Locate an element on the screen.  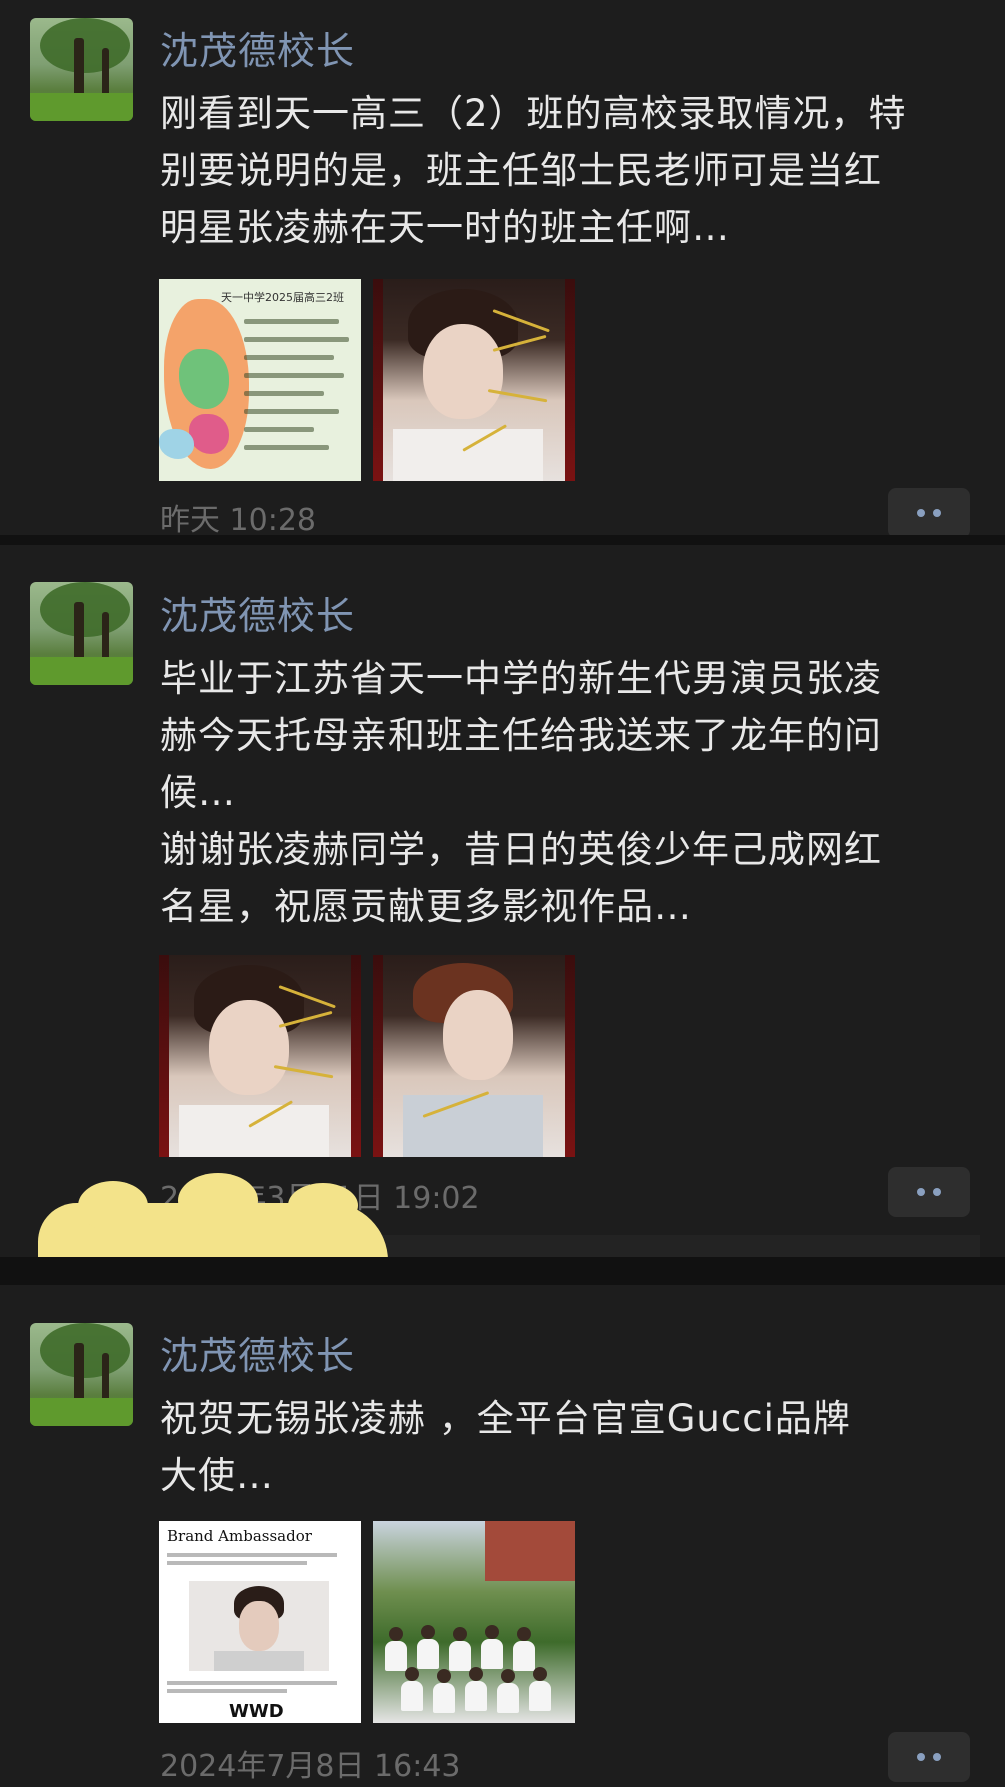
news-heading: Brand Ambassador is located at coordinates (239, 1536).